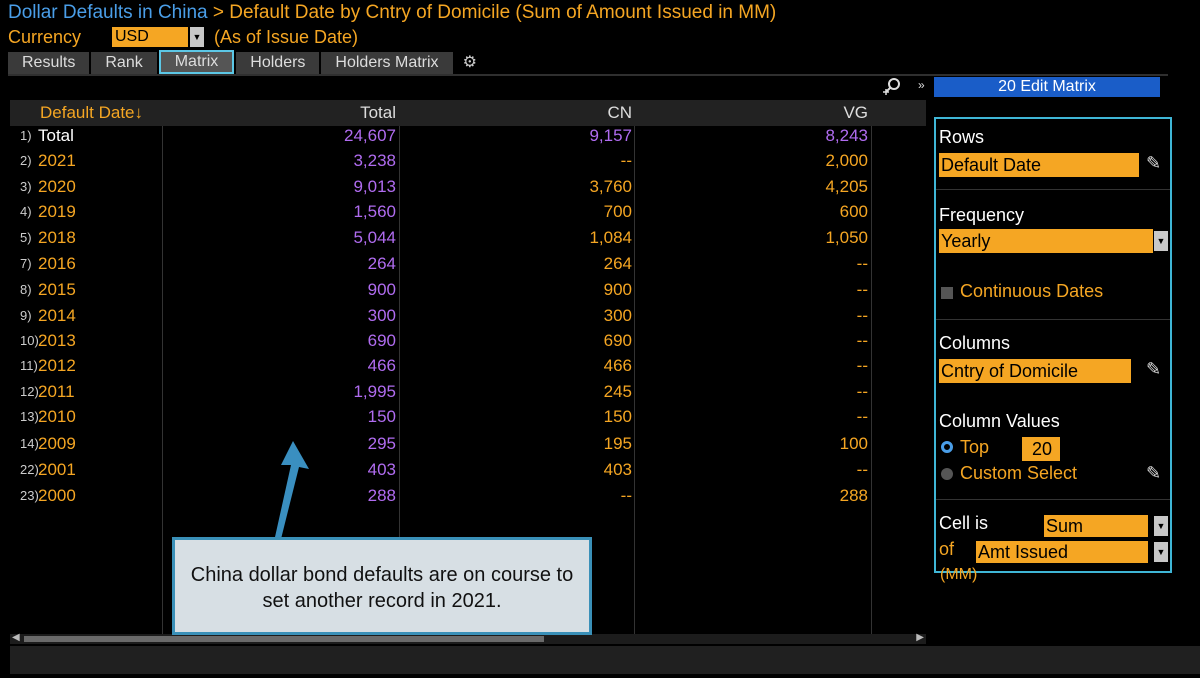 Image resolution: width=1200 pixels, height=678 pixels. What do you see at coordinates (150, 37) in the screenshot?
I see `currency-select: USD` at bounding box center [150, 37].